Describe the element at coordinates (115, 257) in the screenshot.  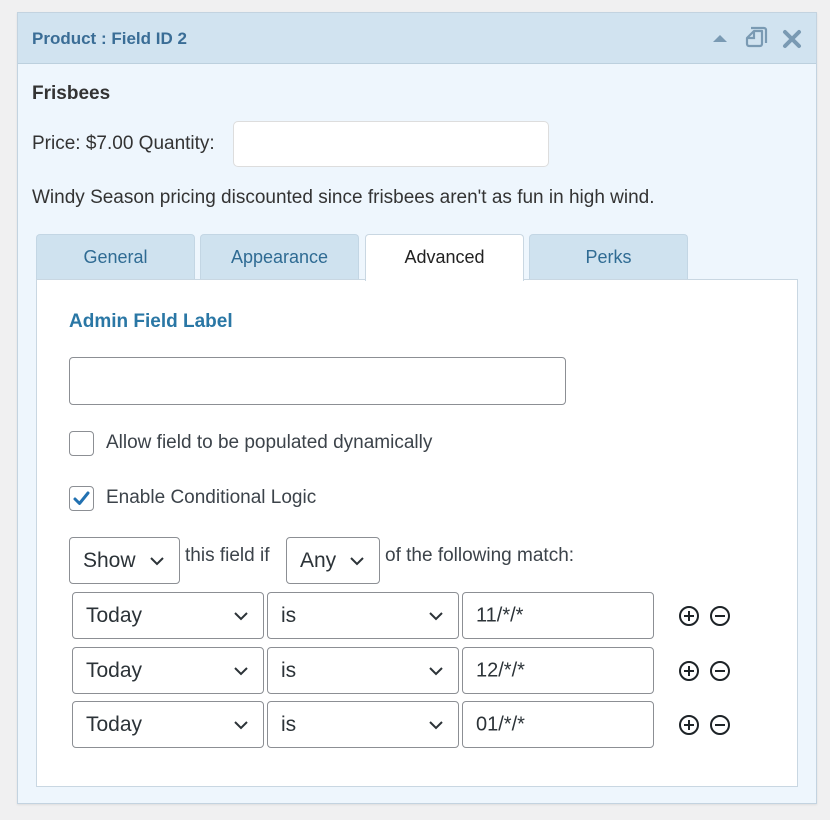
I see `tab-general: General` at that location.